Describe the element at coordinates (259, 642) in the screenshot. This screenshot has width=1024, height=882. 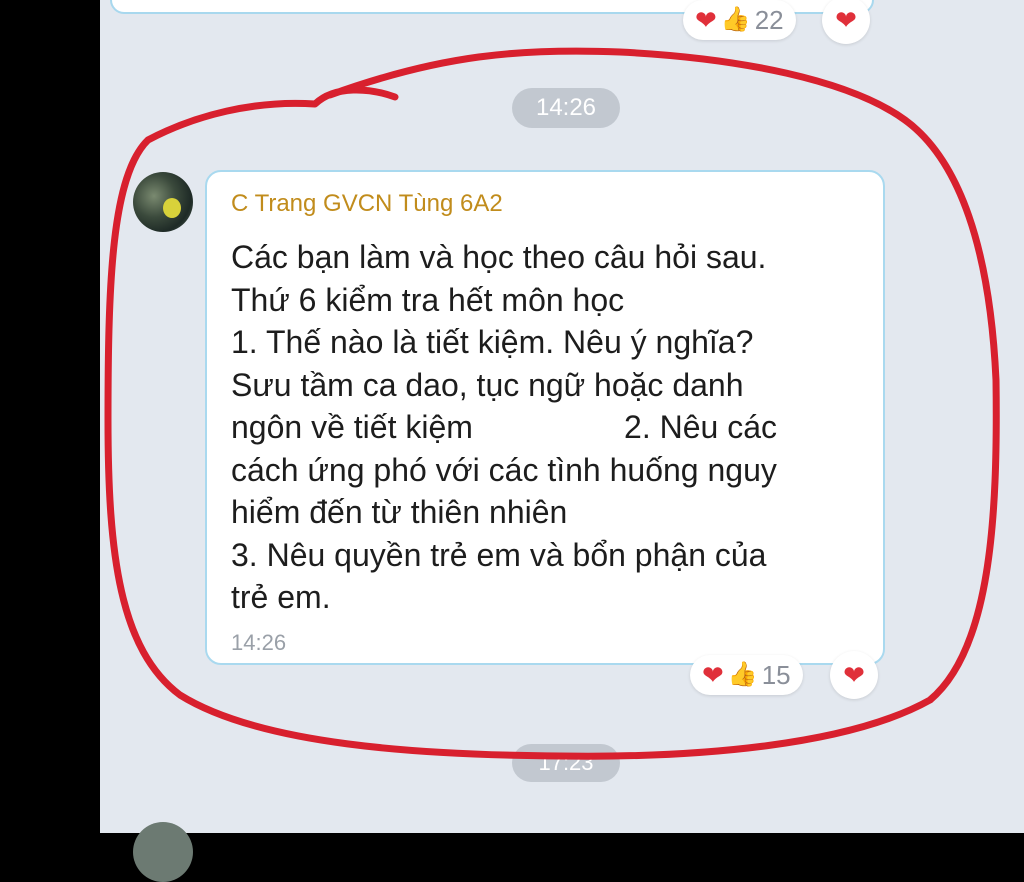
I see `message-time: 14:26` at that location.